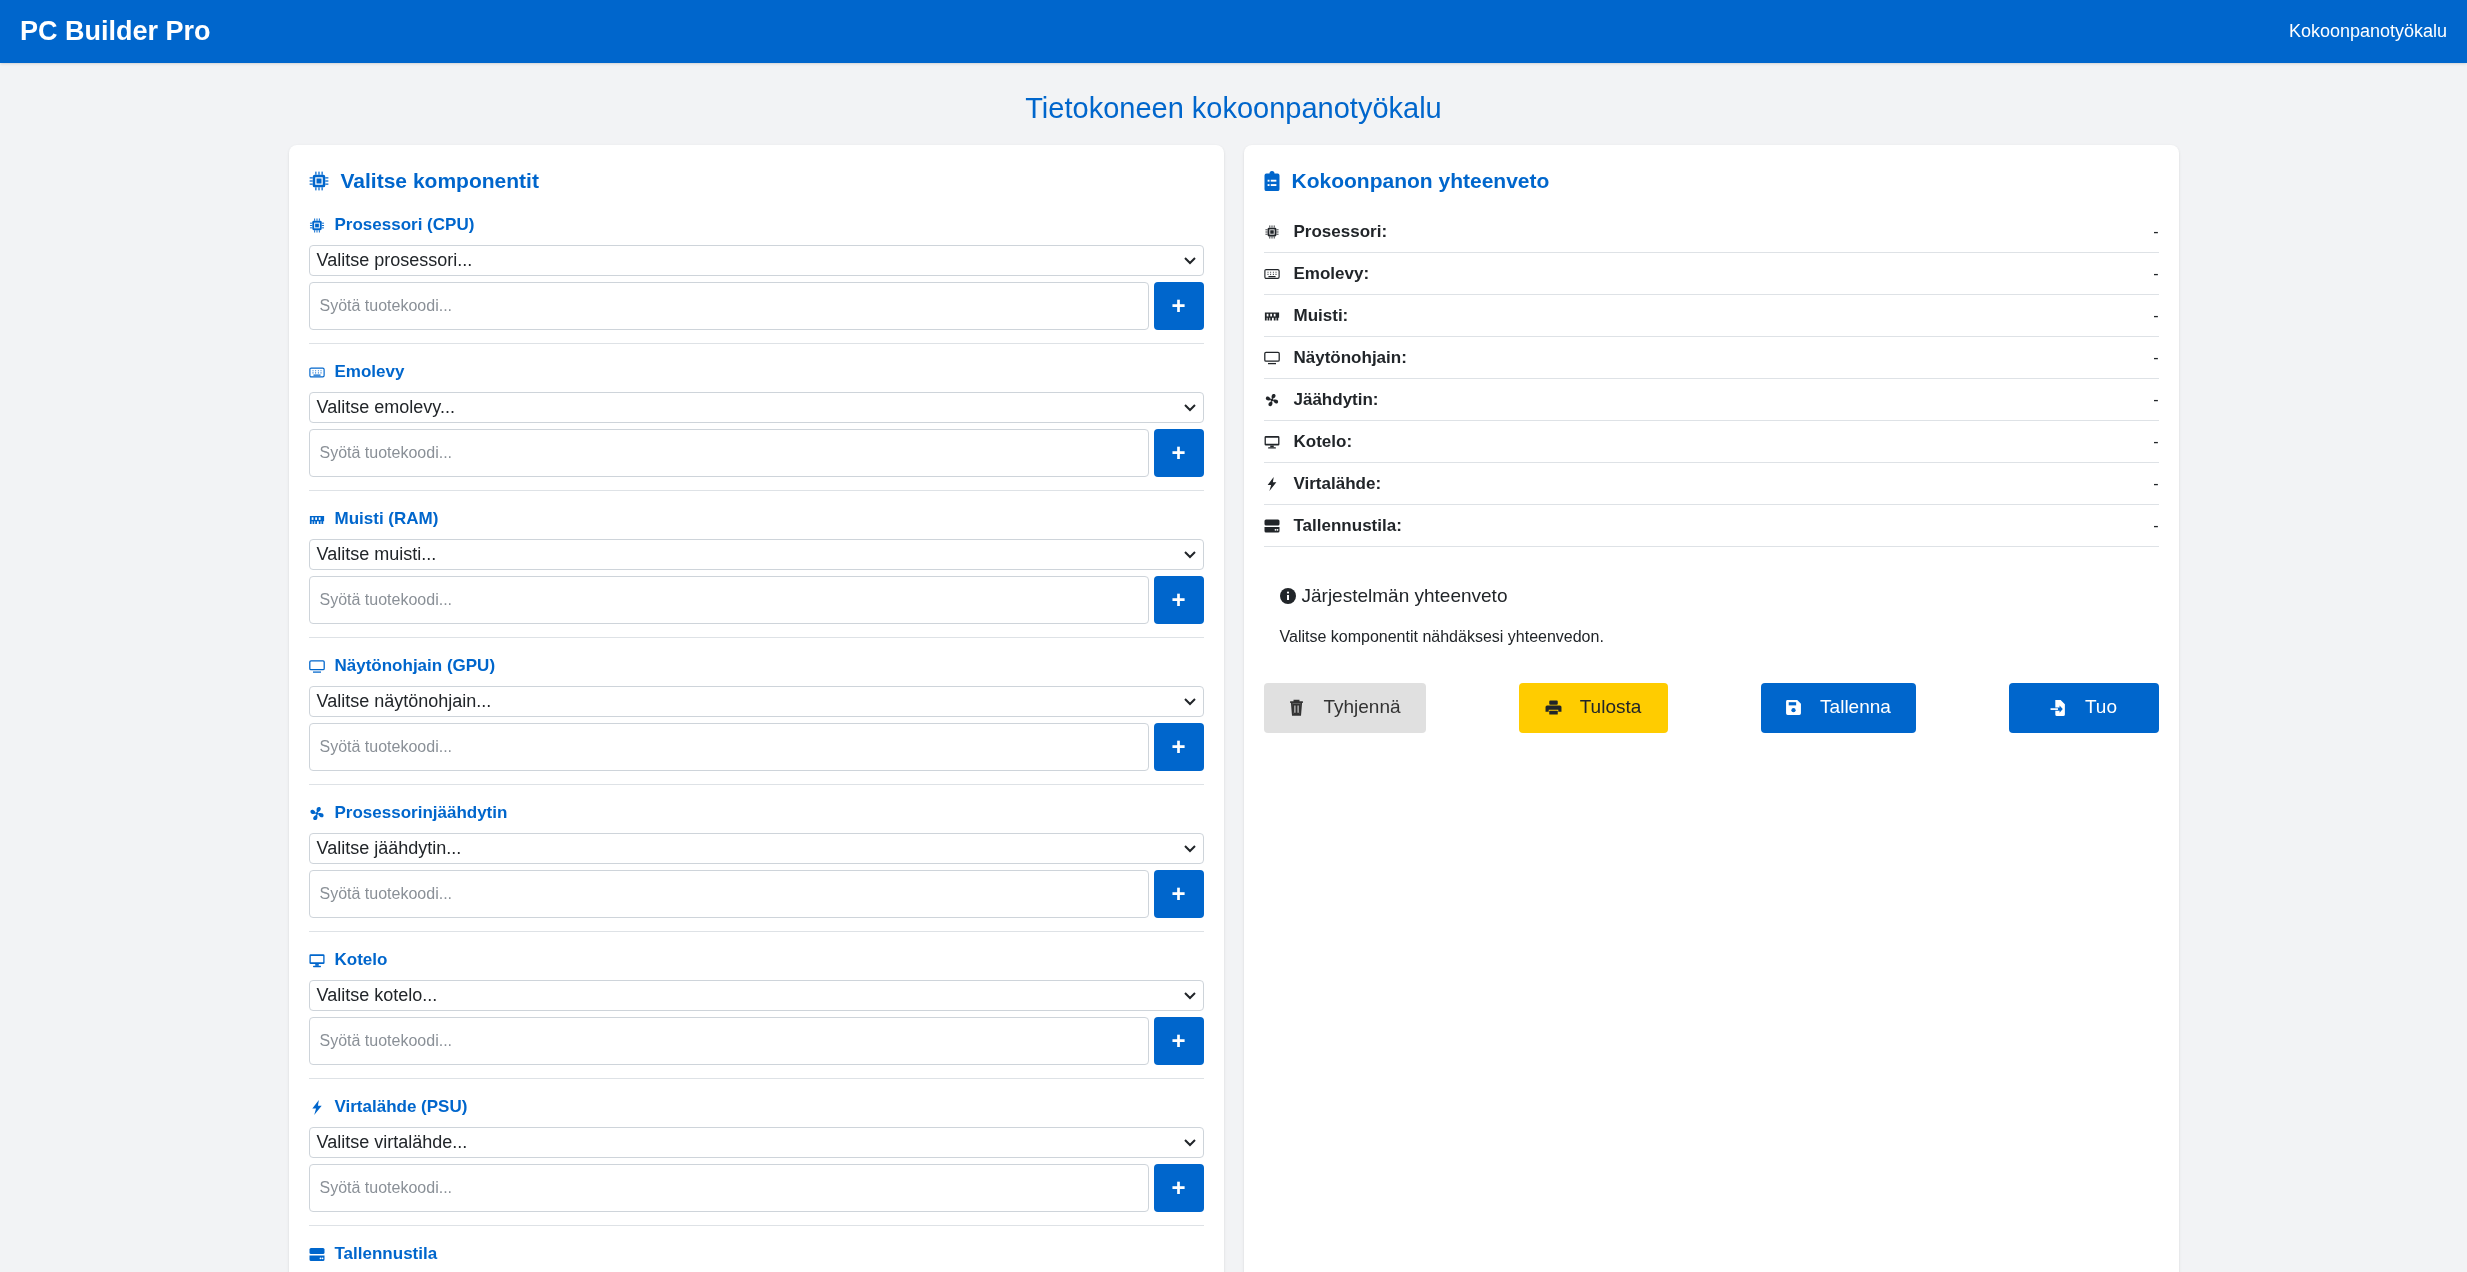 This screenshot has height=1272, width=2467. I want to click on section-label: Näytönohjain (GPU), so click(415, 666).